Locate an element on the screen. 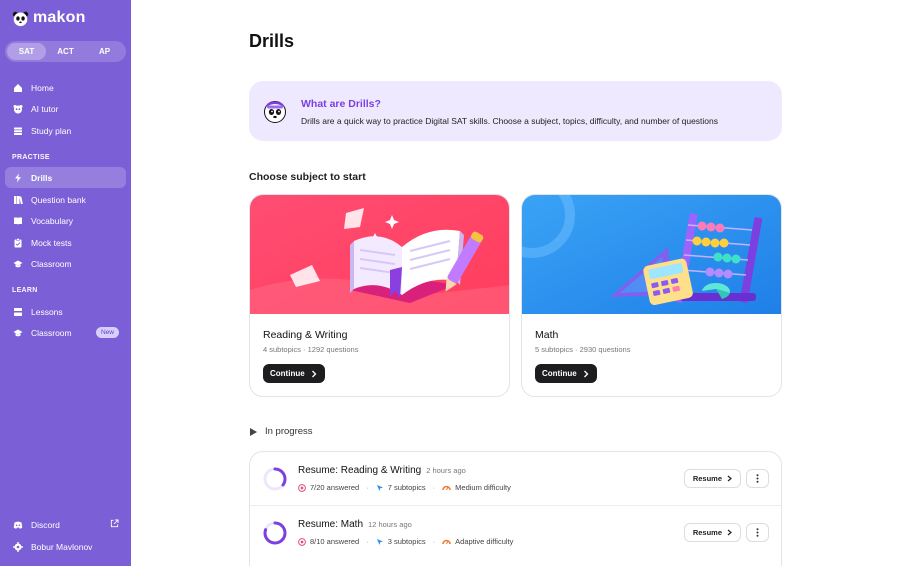  sidebar-item-label: Vocabulary is located at coordinates (52, 220).